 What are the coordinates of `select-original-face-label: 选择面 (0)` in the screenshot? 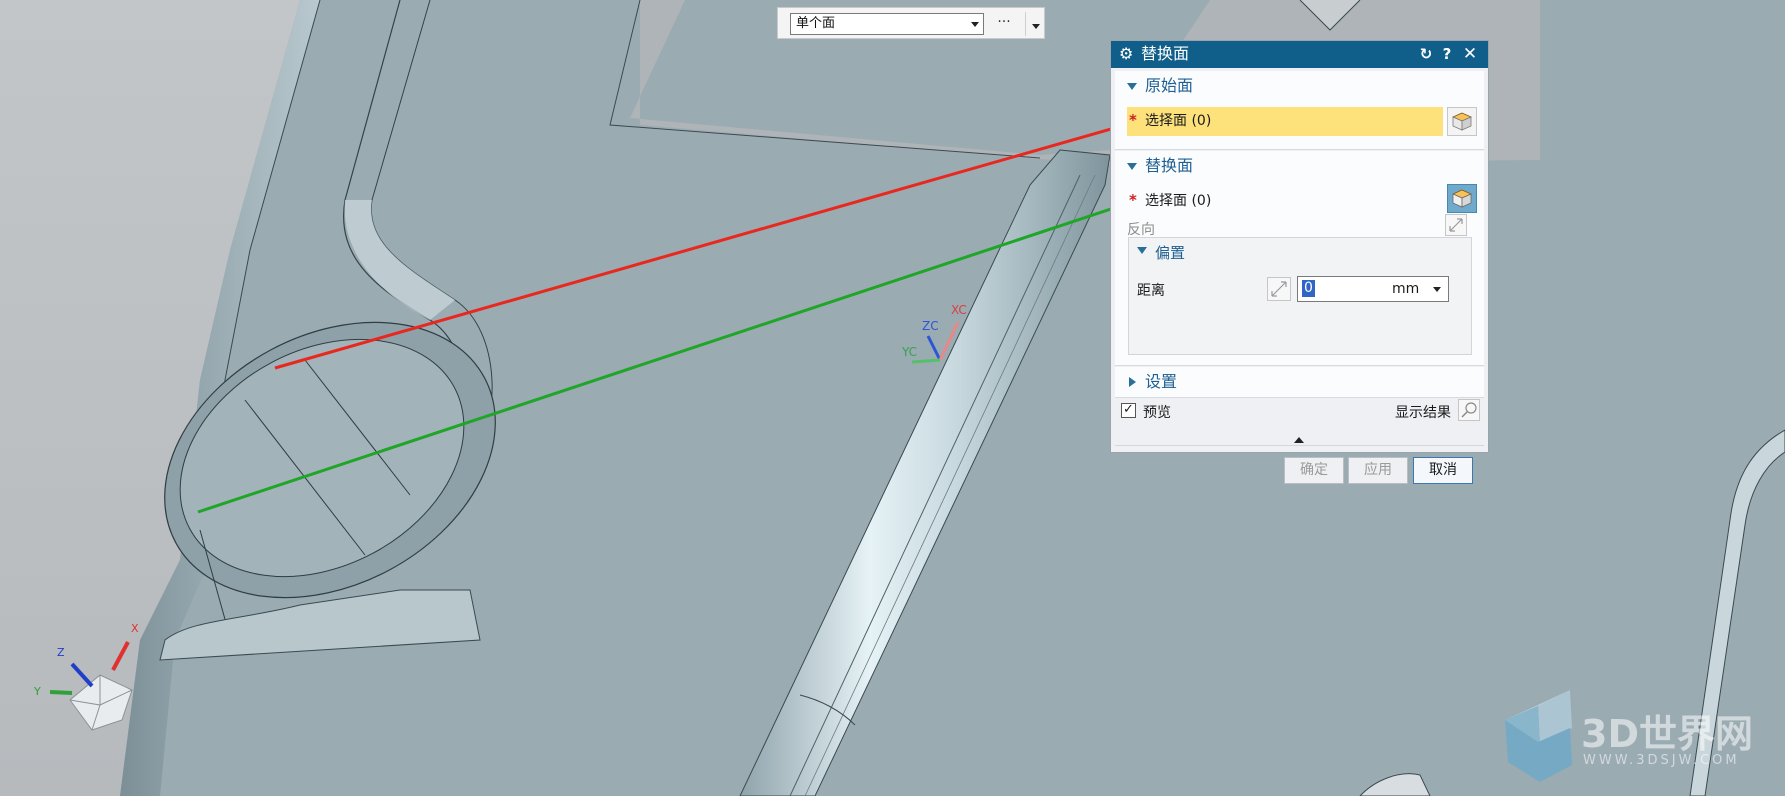 It's located at (1178, 121).